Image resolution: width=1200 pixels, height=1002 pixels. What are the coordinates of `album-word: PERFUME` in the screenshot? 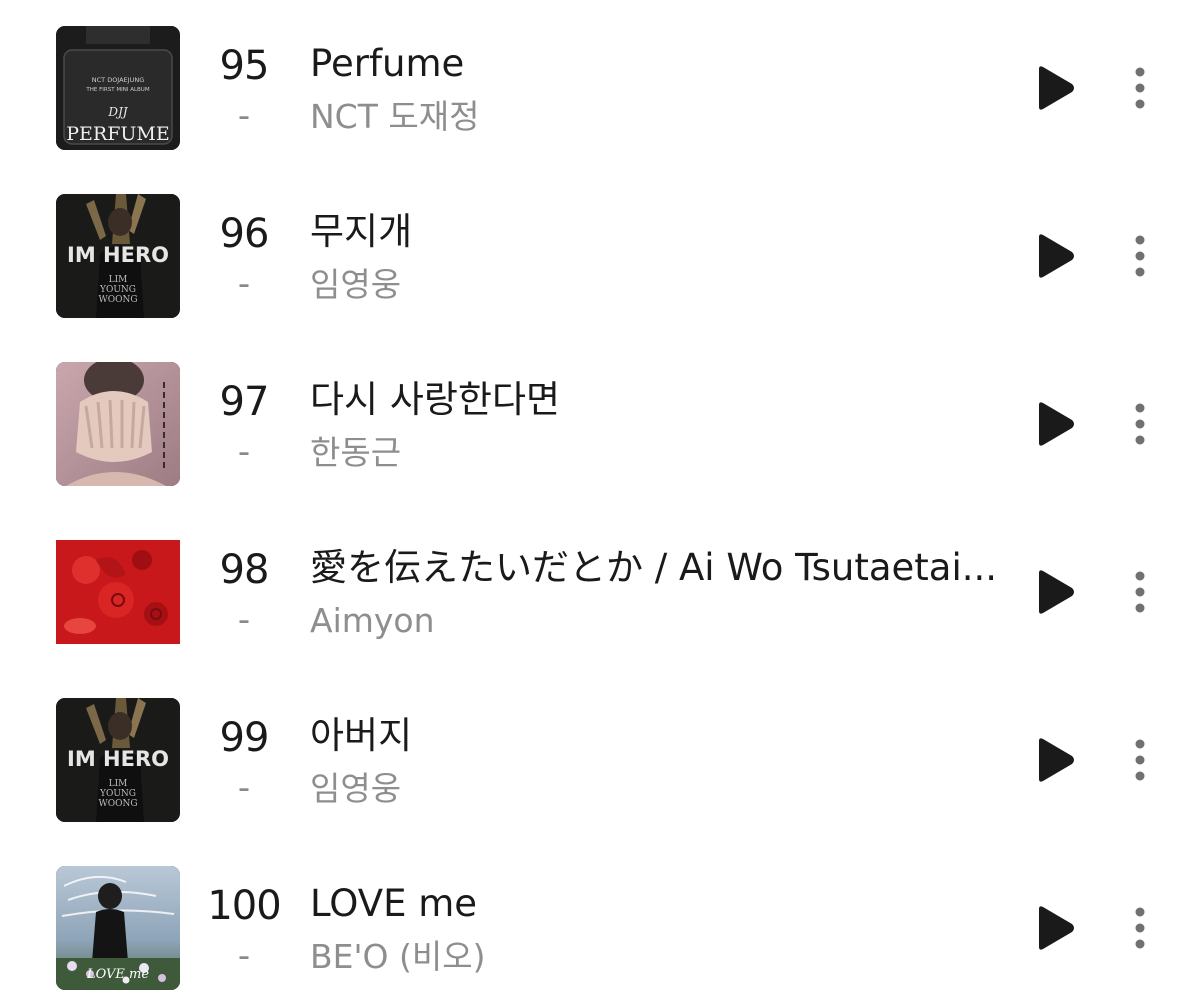 It's located at (117, 134).